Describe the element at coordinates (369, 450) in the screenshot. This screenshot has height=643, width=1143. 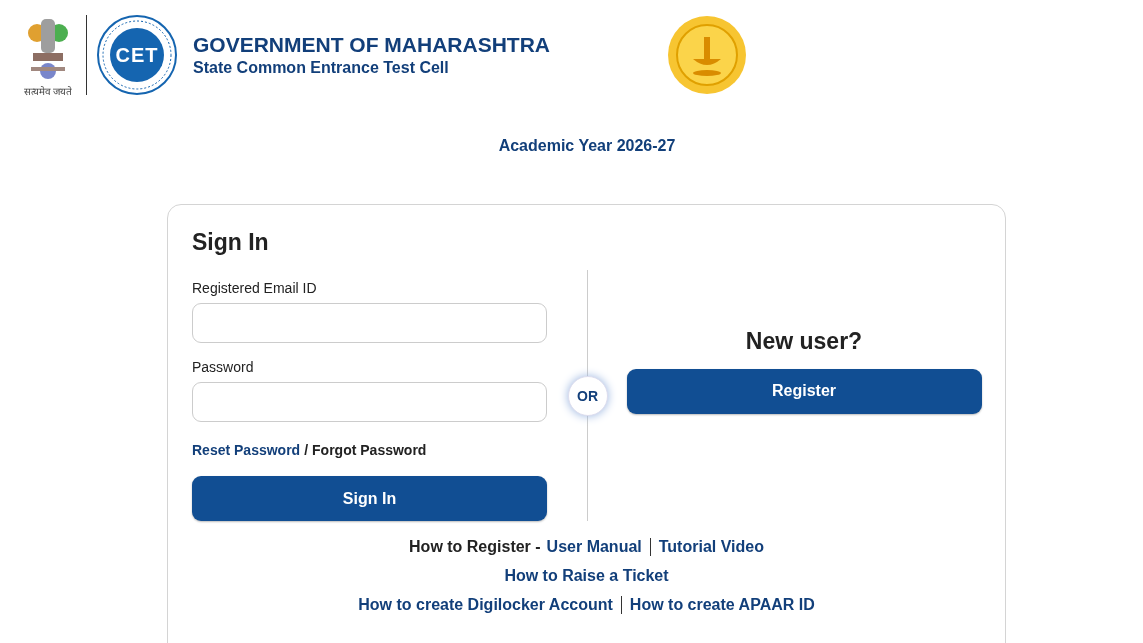
I see `forgot-password-link: Forgot Password` at that location.